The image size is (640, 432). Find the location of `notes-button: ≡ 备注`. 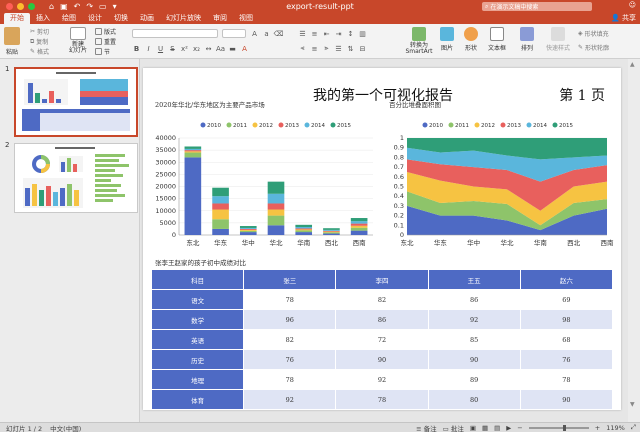

notes-button: ≡ 备注 is located at coordinates (426, 427).